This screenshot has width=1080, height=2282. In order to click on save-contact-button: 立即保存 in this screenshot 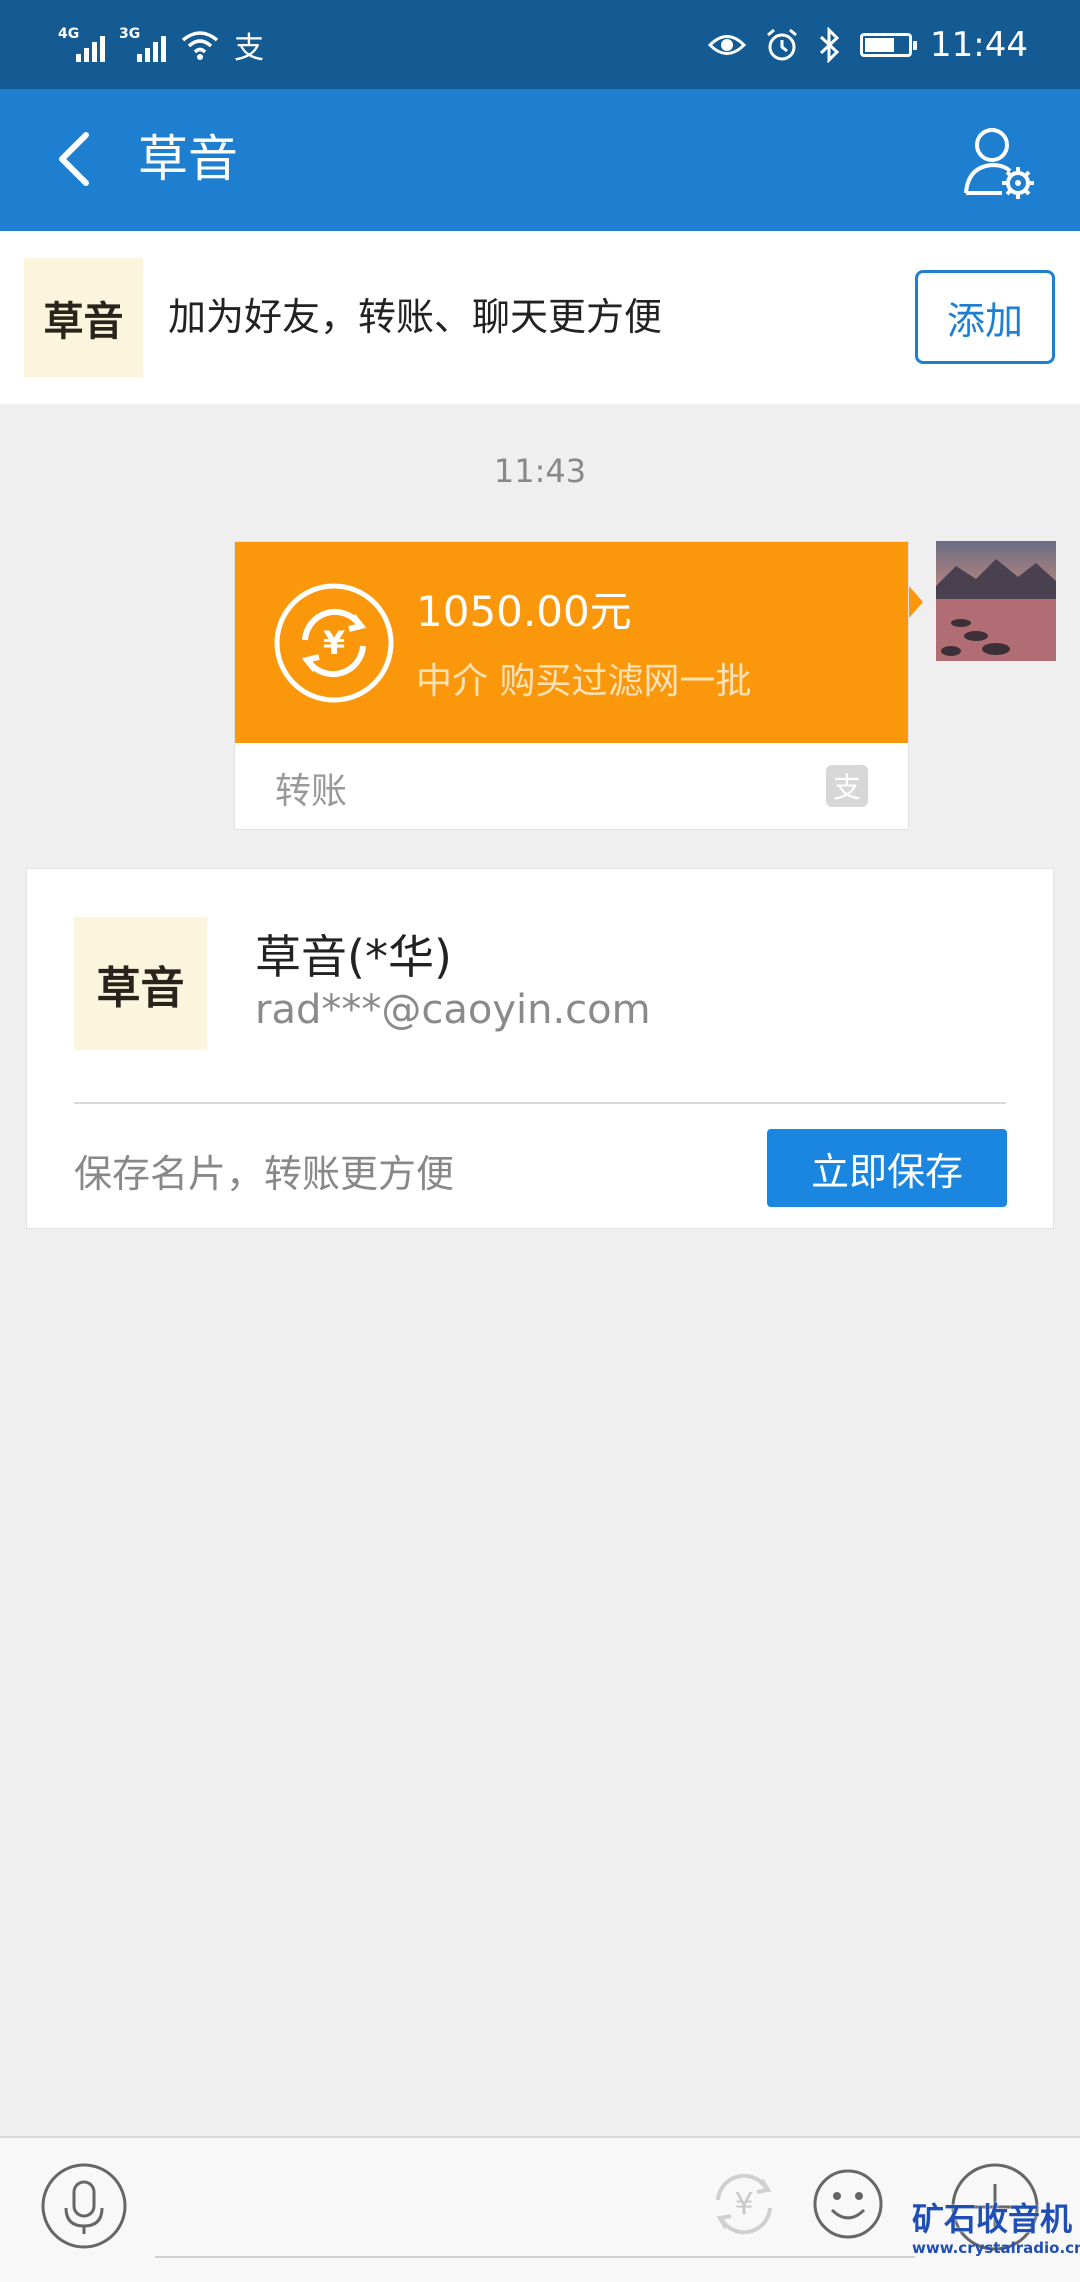, I will do `click(887, 1168)`.